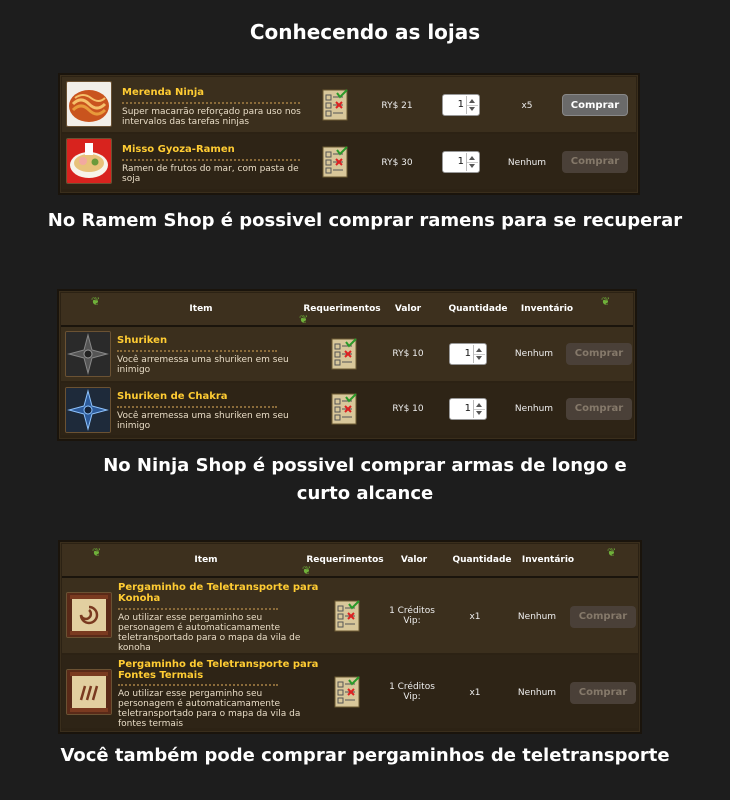 This screenshot has height=800, width=730. I want to click on item-name-line: Pergaminho de Teletransporte para, so click(218, 587).